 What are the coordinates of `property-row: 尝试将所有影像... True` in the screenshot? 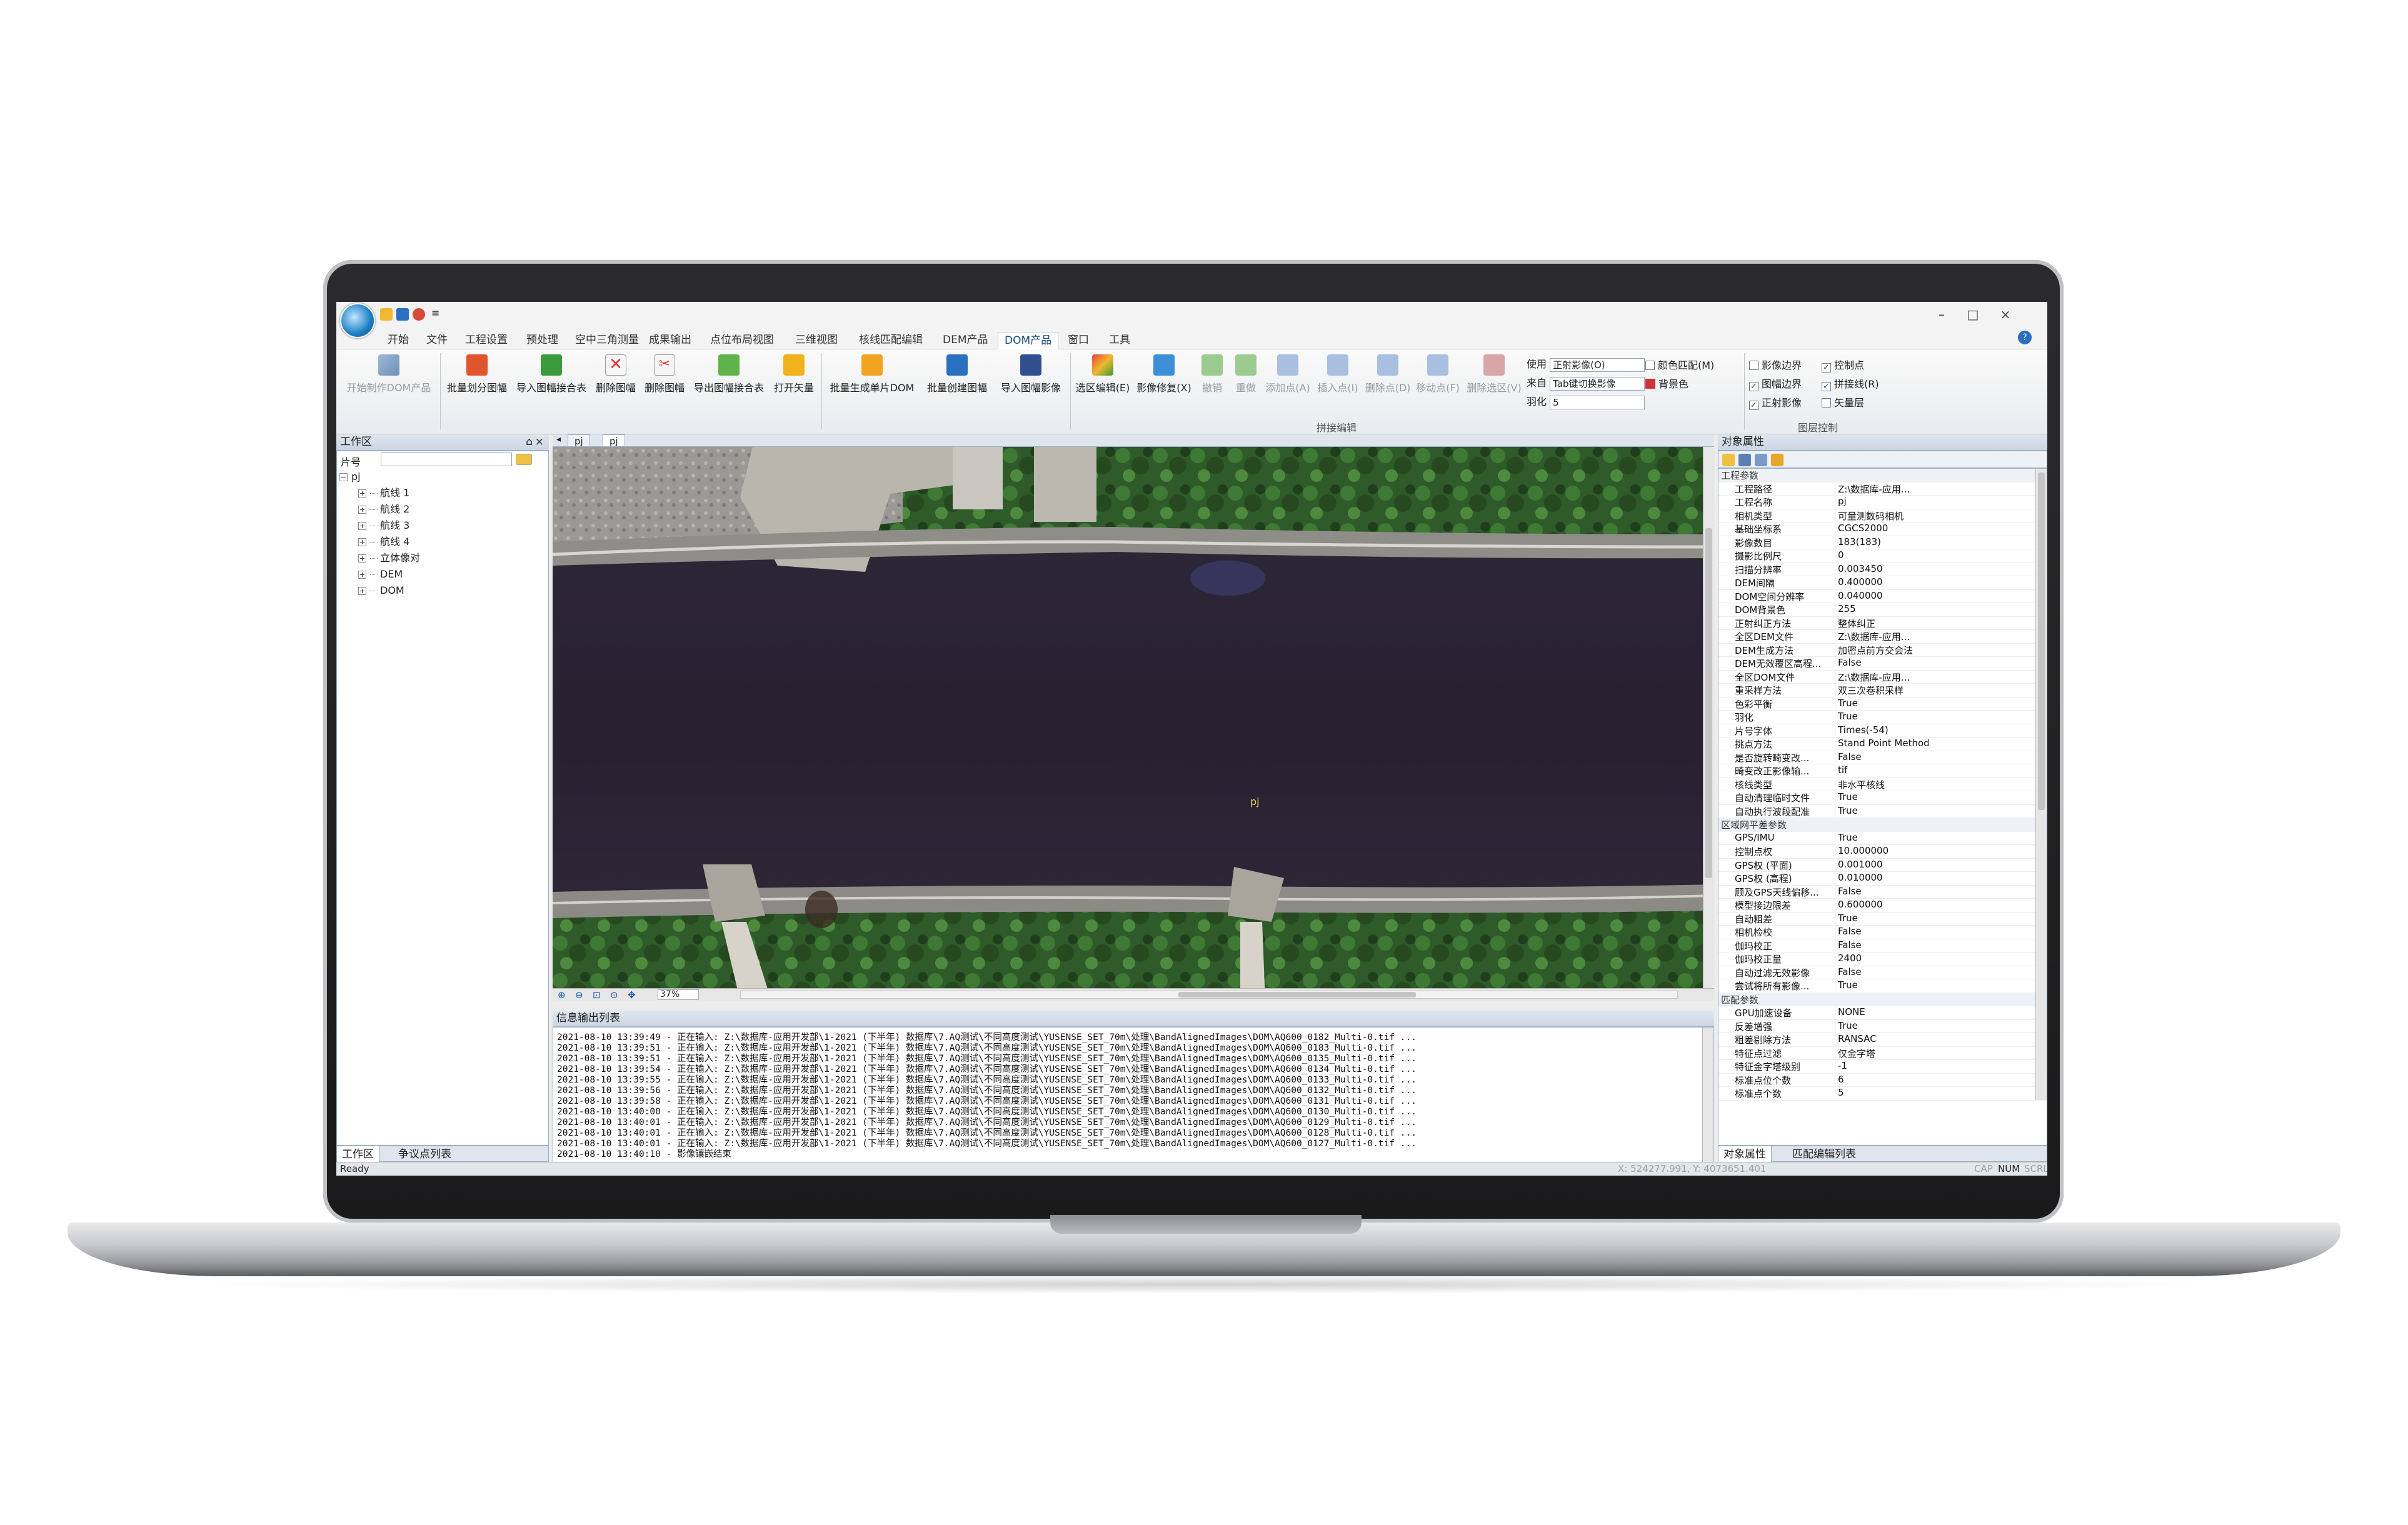 It's located at (1882, 986).